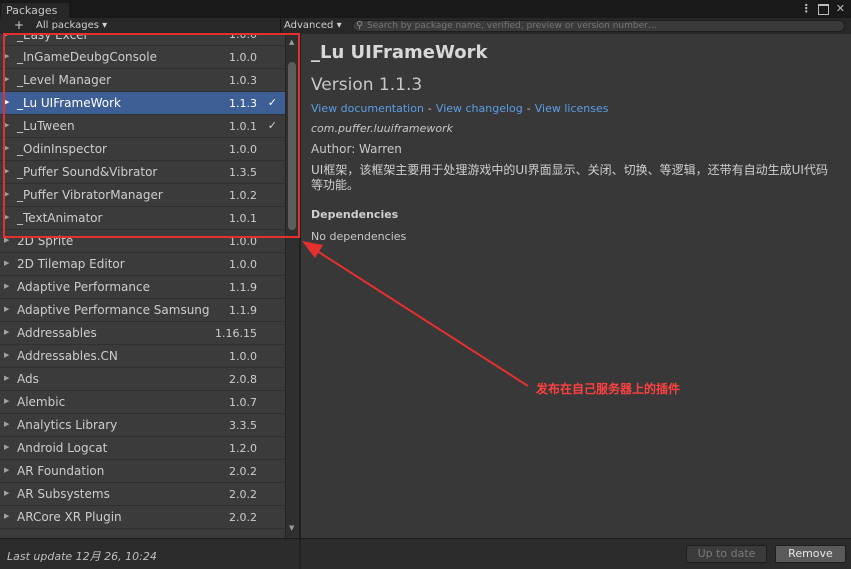 This screenshot has width=851, height=569. I want to click on package-row: ▶ Adaptive Performance 1.1.9, so click(142, 287).